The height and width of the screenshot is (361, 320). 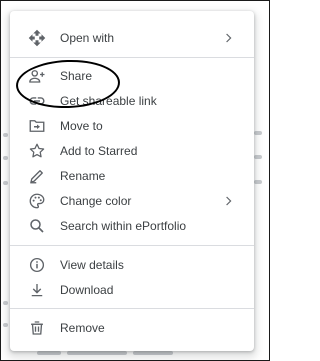 I want to click on link-icon, so click(x=37, y=101).